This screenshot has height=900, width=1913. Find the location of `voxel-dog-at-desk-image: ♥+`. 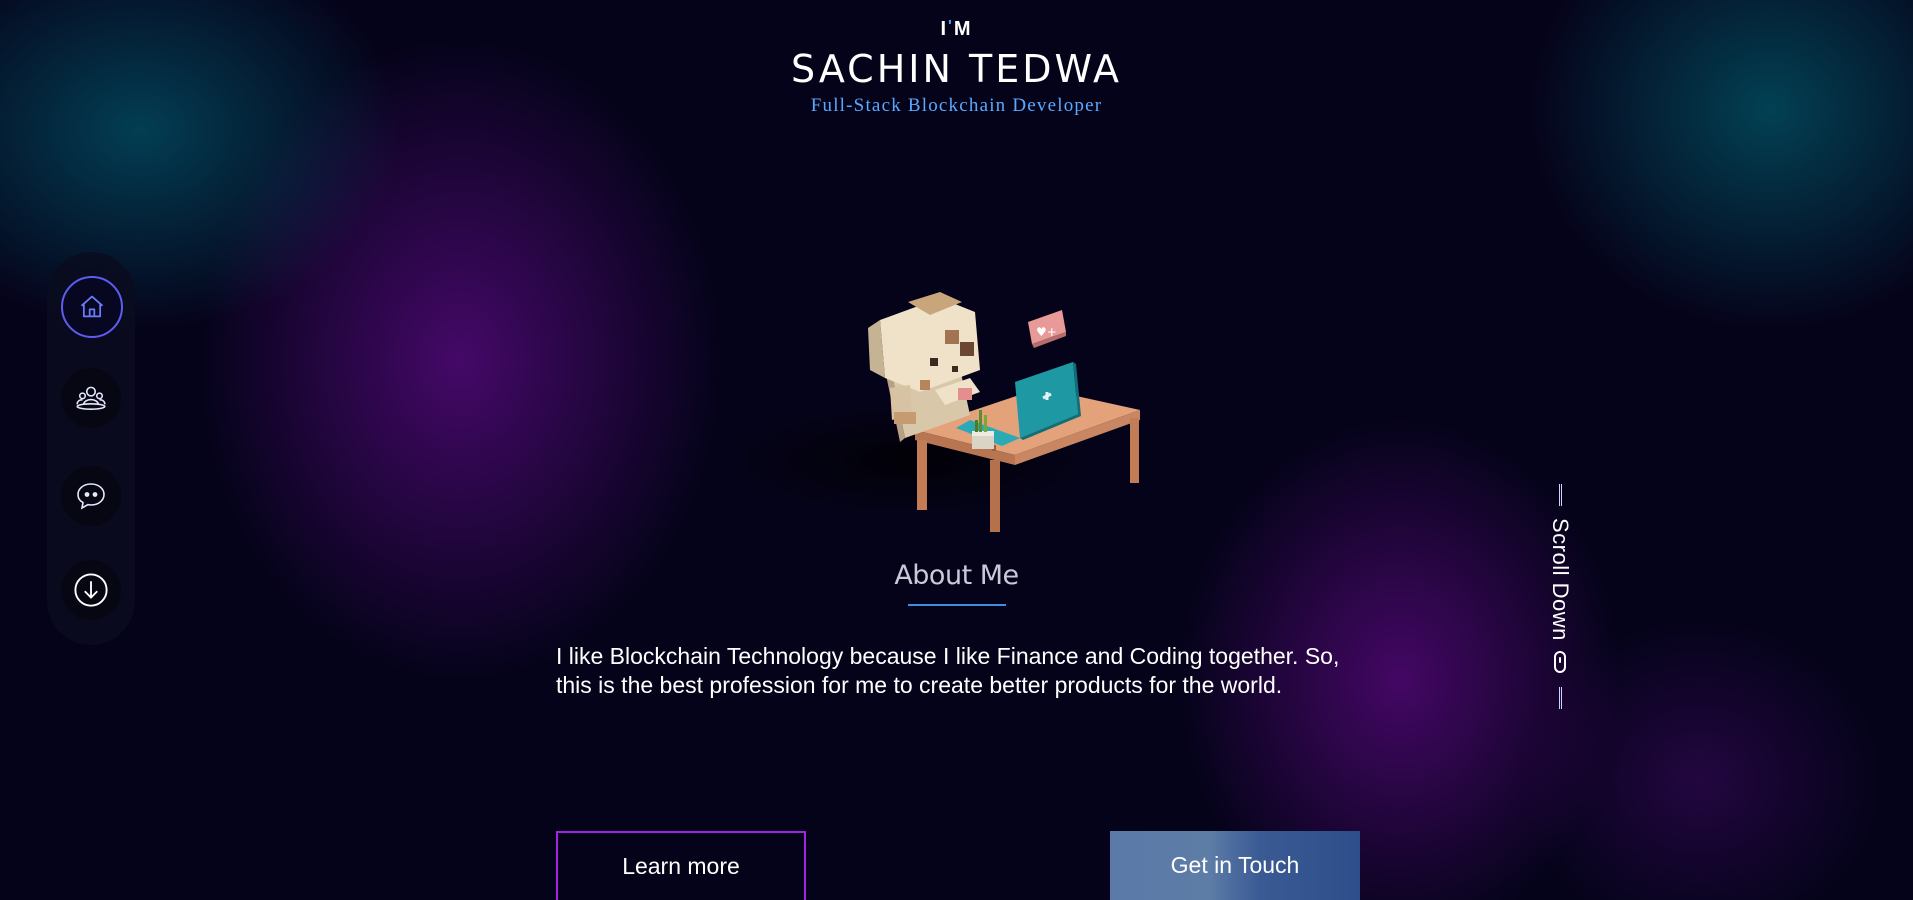

voxel-dog-at-desk-image: ♥+ is located at coordinates (925, 412).